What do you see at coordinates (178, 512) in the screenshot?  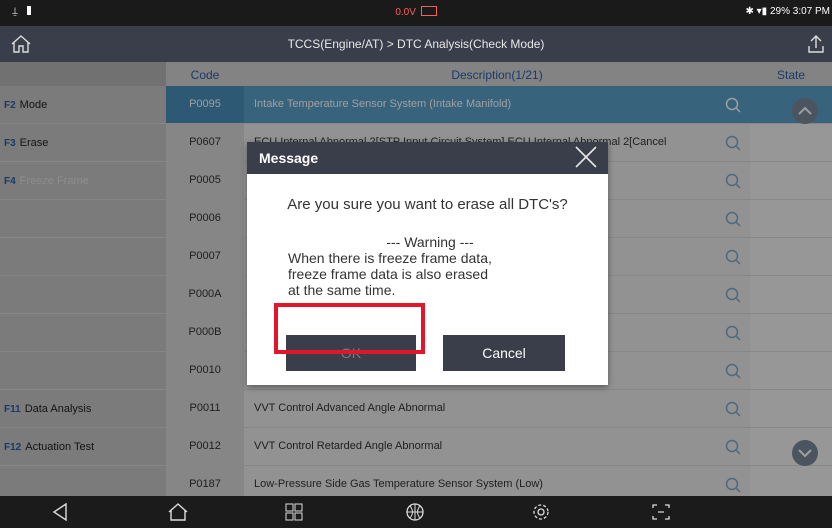 I see `home-icon` at bounding box center [178, 512].